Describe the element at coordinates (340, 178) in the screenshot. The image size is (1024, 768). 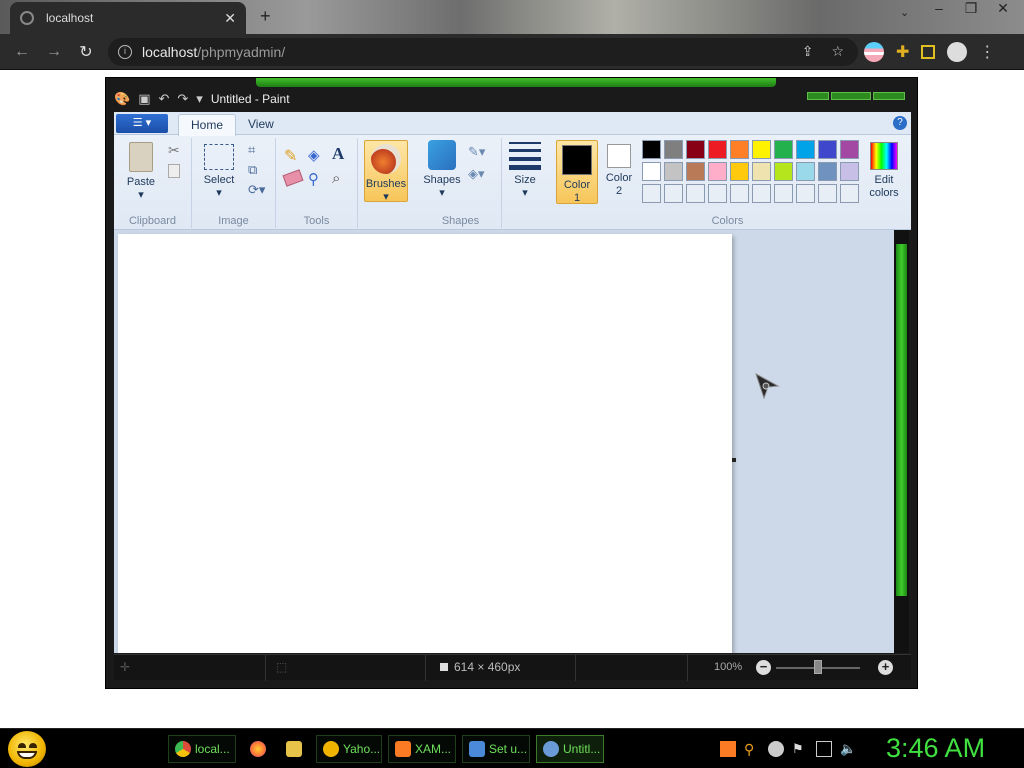
I see `magnifier-icon: ⌕` at that location.